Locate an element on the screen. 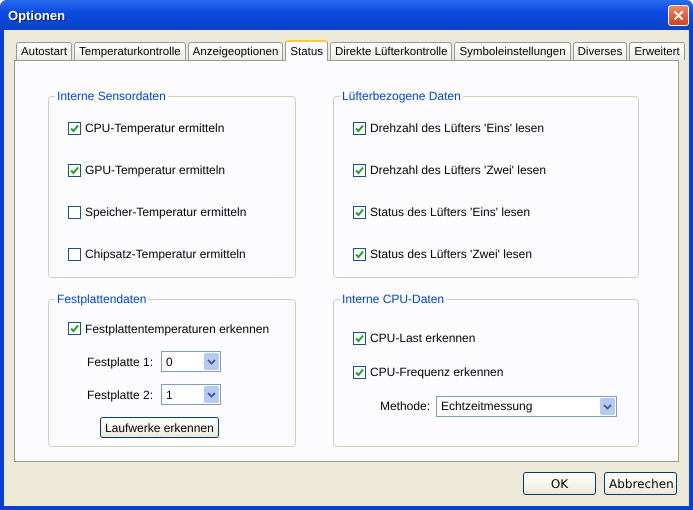 Image resolution: width=693 pixels, height=510 pixels. tab: Status is located at coordinates (306, 50).